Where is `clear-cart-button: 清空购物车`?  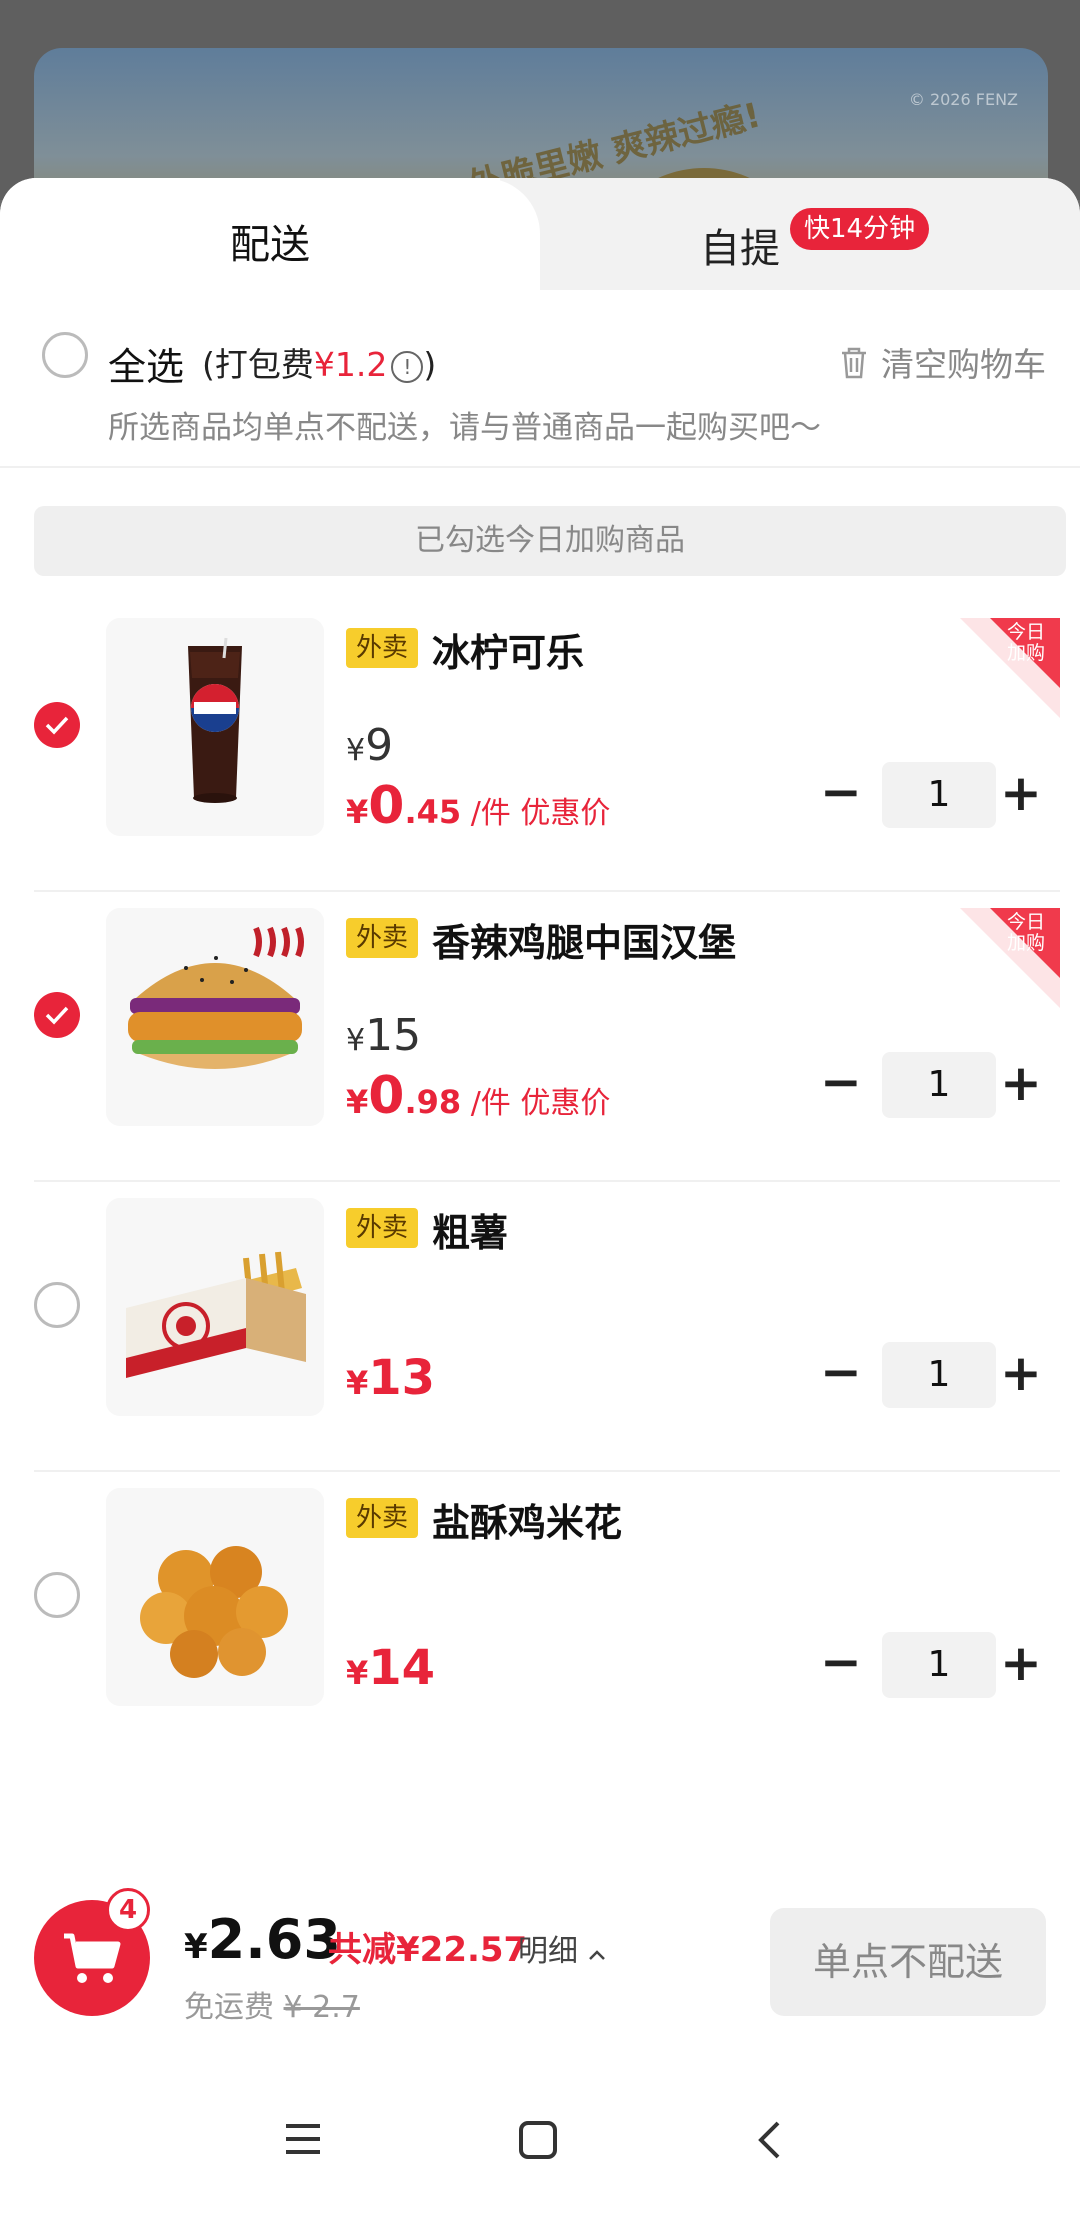 clear-cart-button: 清空购物车 is located at coordinates (942, 363).